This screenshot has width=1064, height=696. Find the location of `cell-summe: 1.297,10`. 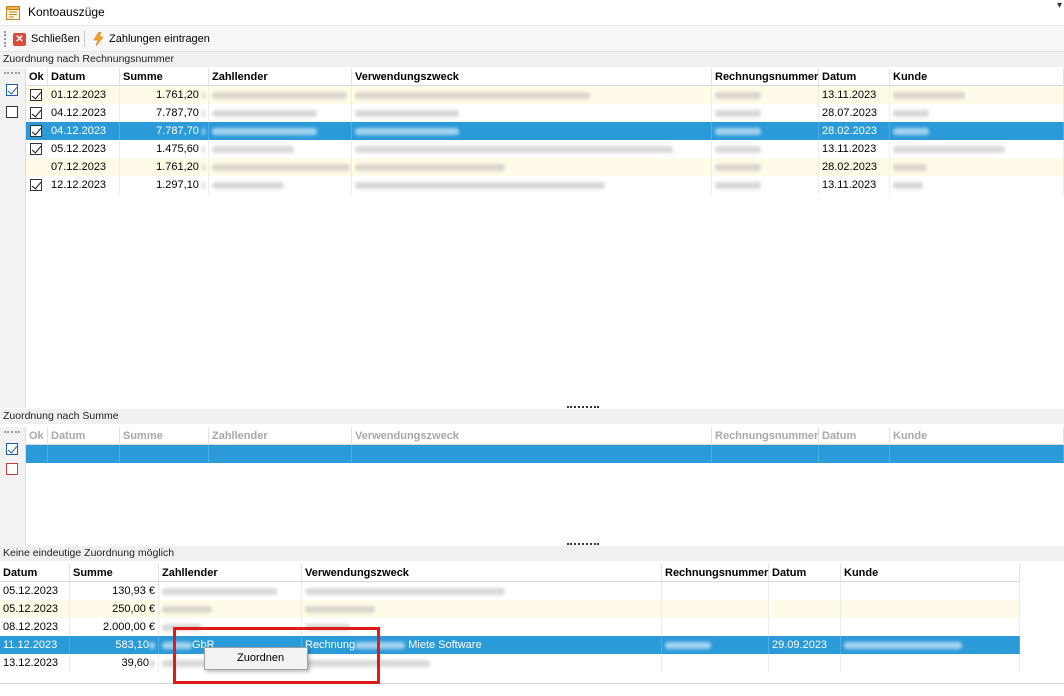

cell-summe: 1.297,10 is located at coordinates (164, 185).